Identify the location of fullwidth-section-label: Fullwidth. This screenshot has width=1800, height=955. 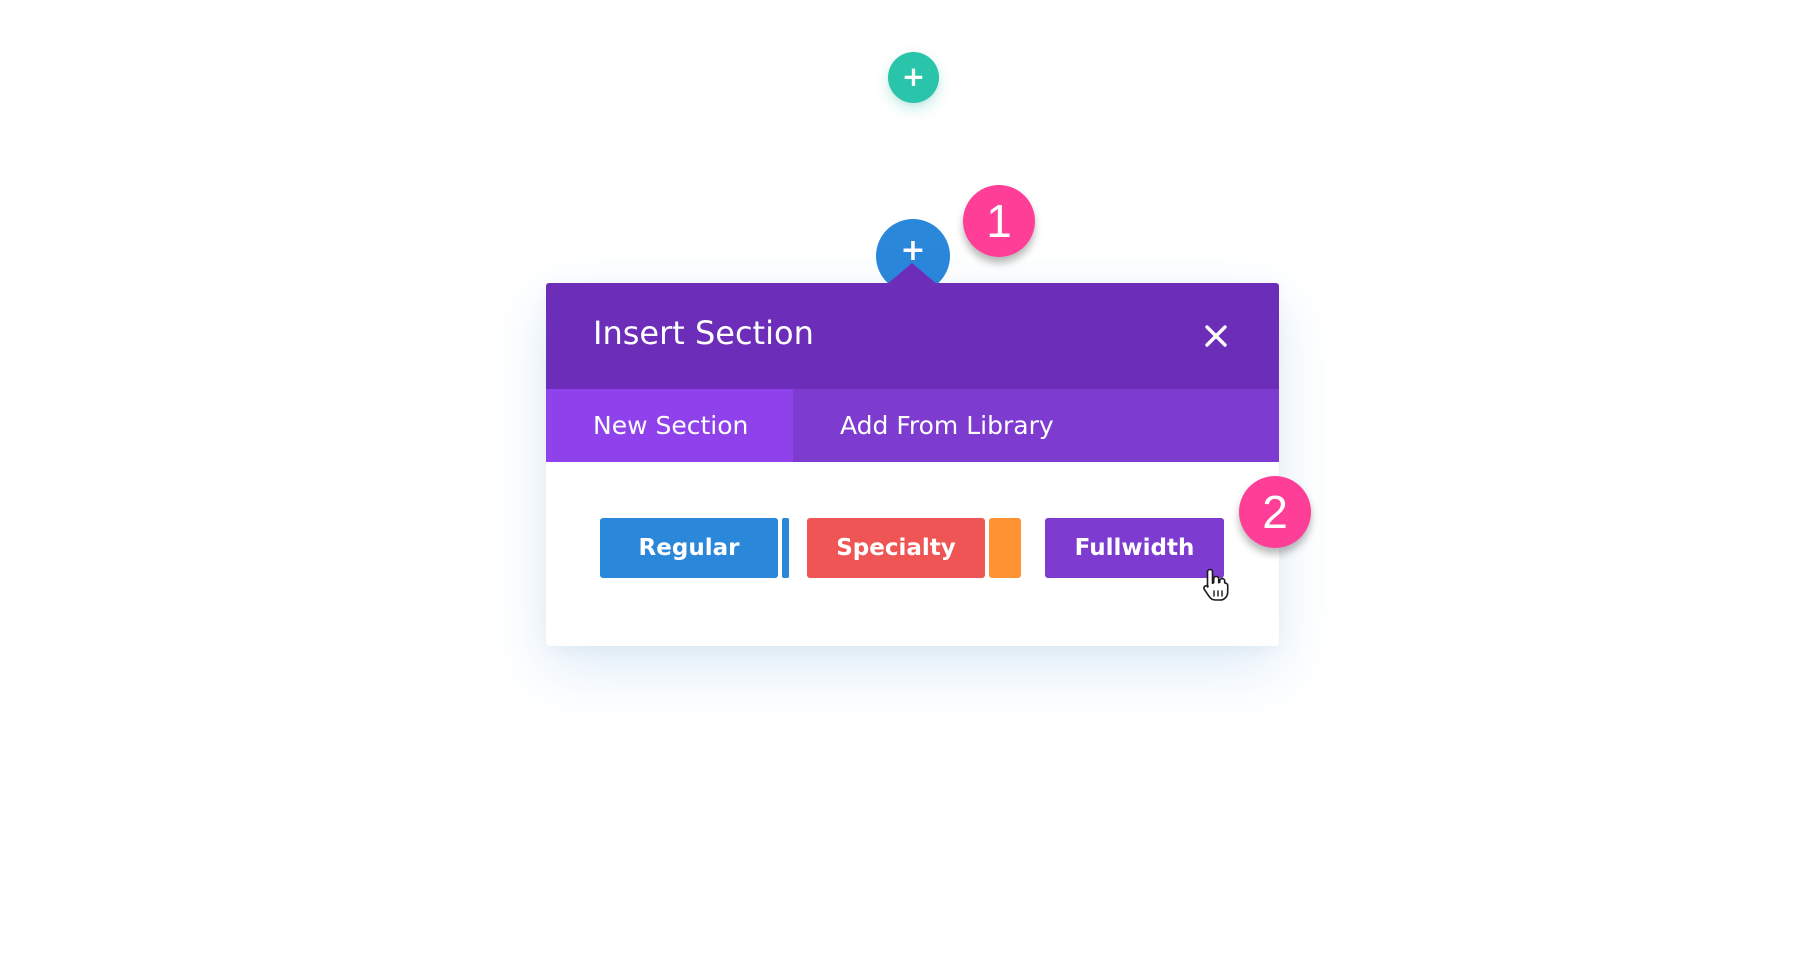
(1134, 548).